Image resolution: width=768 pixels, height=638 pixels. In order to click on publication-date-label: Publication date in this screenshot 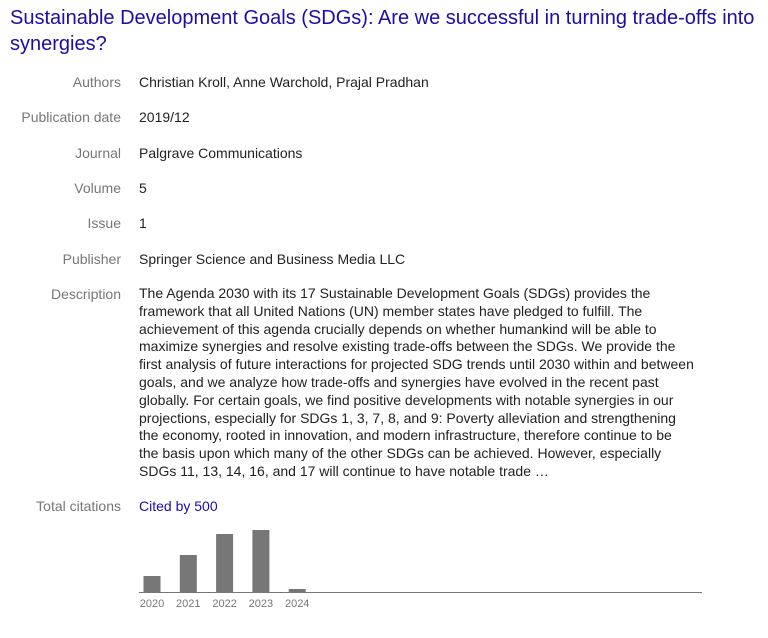, I will do `click(71, 117)`.